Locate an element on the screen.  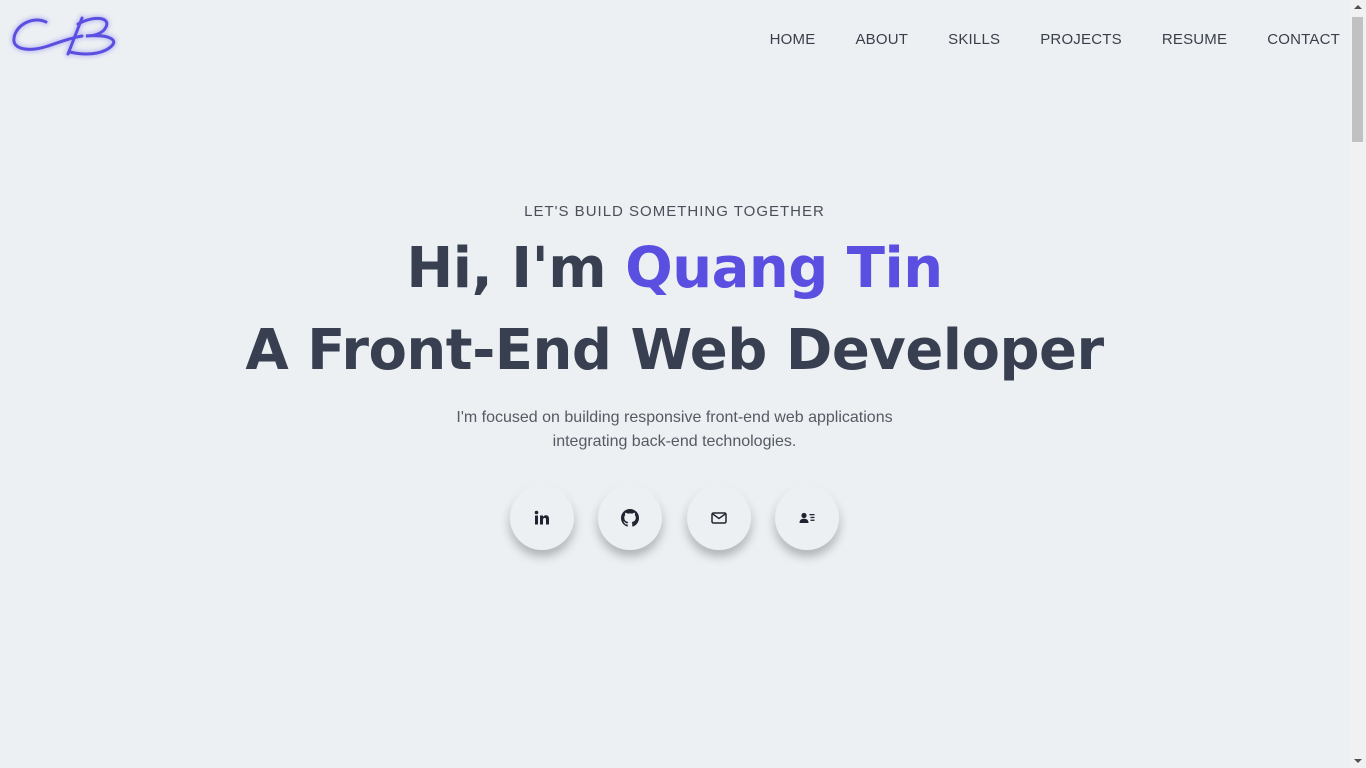
nav-home: HOME is located at coordinates (793, 40).